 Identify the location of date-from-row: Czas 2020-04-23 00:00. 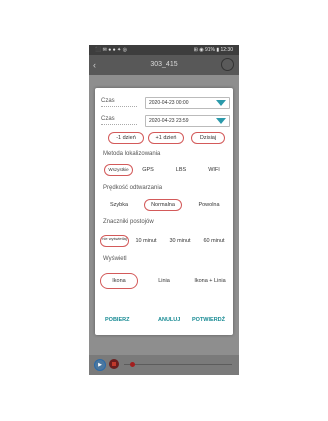
(165, 104).